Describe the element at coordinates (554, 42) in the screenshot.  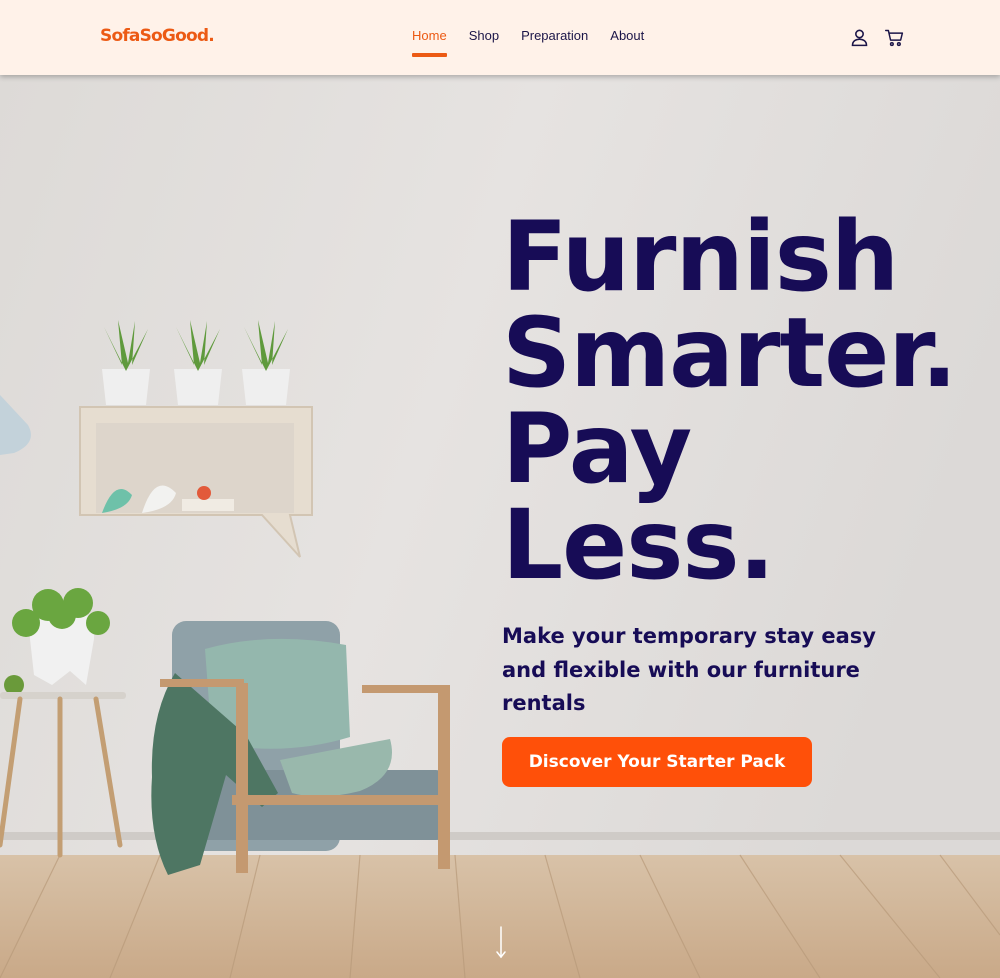
I see `nav-item-preparation: Preparation` at that location.